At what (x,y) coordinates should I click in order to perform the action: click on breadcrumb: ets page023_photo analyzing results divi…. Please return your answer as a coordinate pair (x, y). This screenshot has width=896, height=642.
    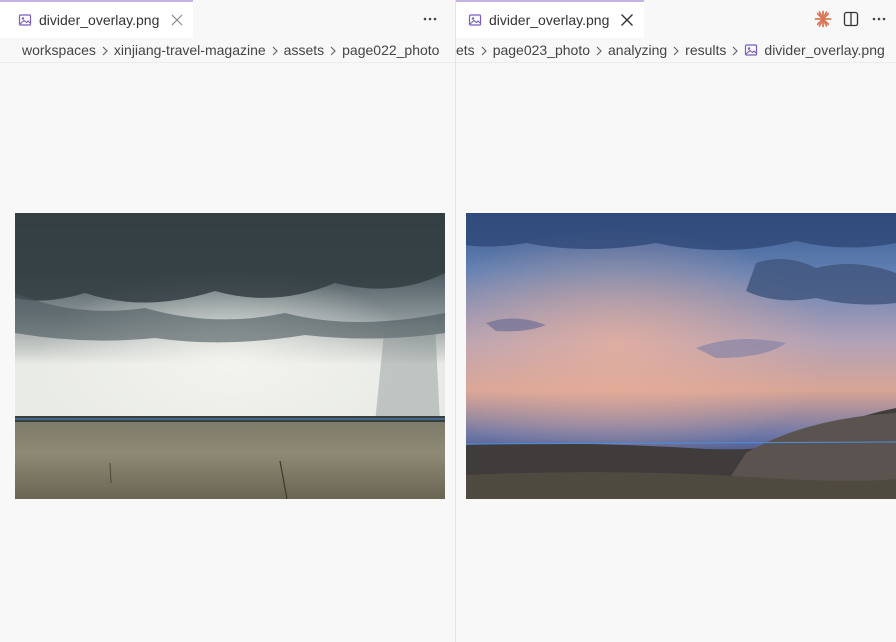
    Looking at the image, I should click on (676, 50).